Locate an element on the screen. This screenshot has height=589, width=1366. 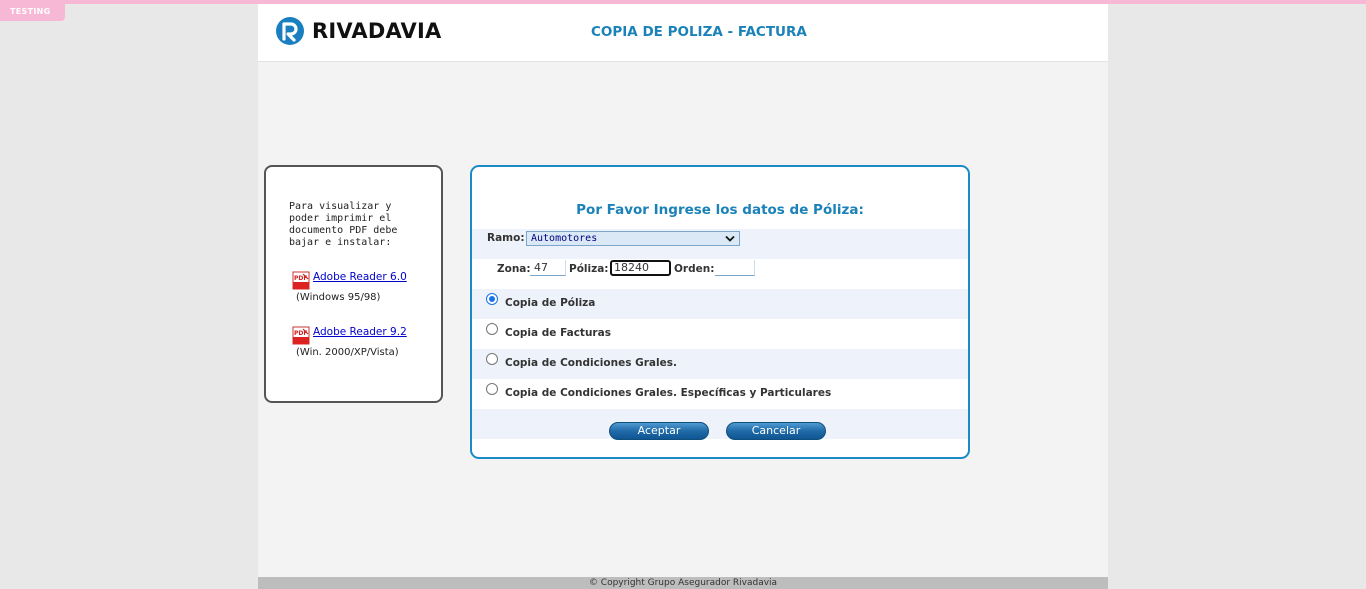
poliza-input: 18240 is located at coordinates (640, 268).